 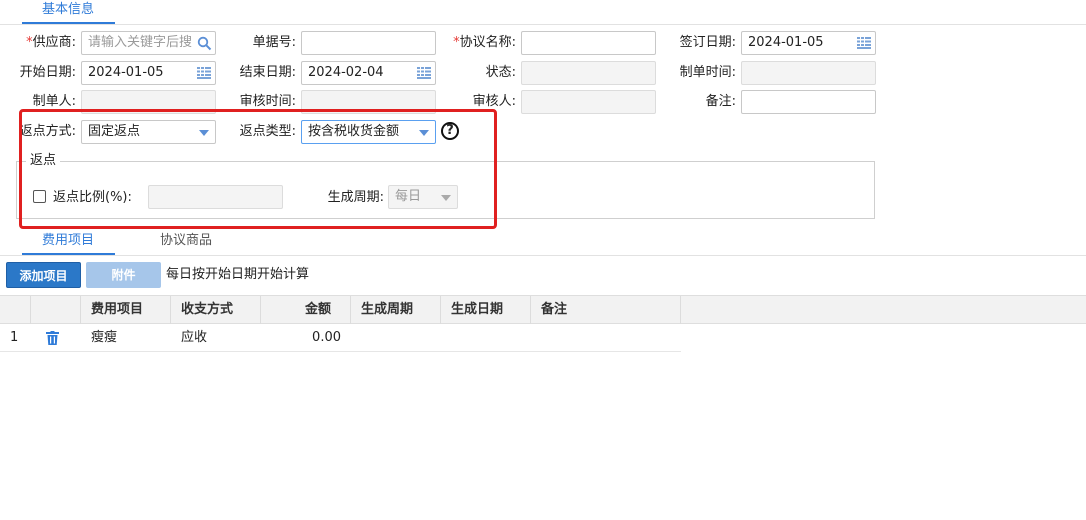 What do you see at coordinates (588, 43) in the screenshot?
I see `agreement-name-input` at bounding box center [588, 43].